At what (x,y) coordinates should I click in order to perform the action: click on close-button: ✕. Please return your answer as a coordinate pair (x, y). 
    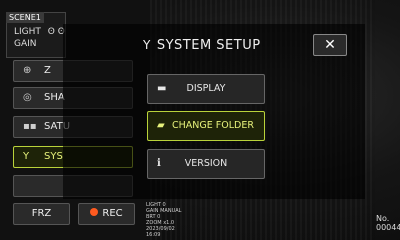
    Looking at the image, I should click on (330, 45).